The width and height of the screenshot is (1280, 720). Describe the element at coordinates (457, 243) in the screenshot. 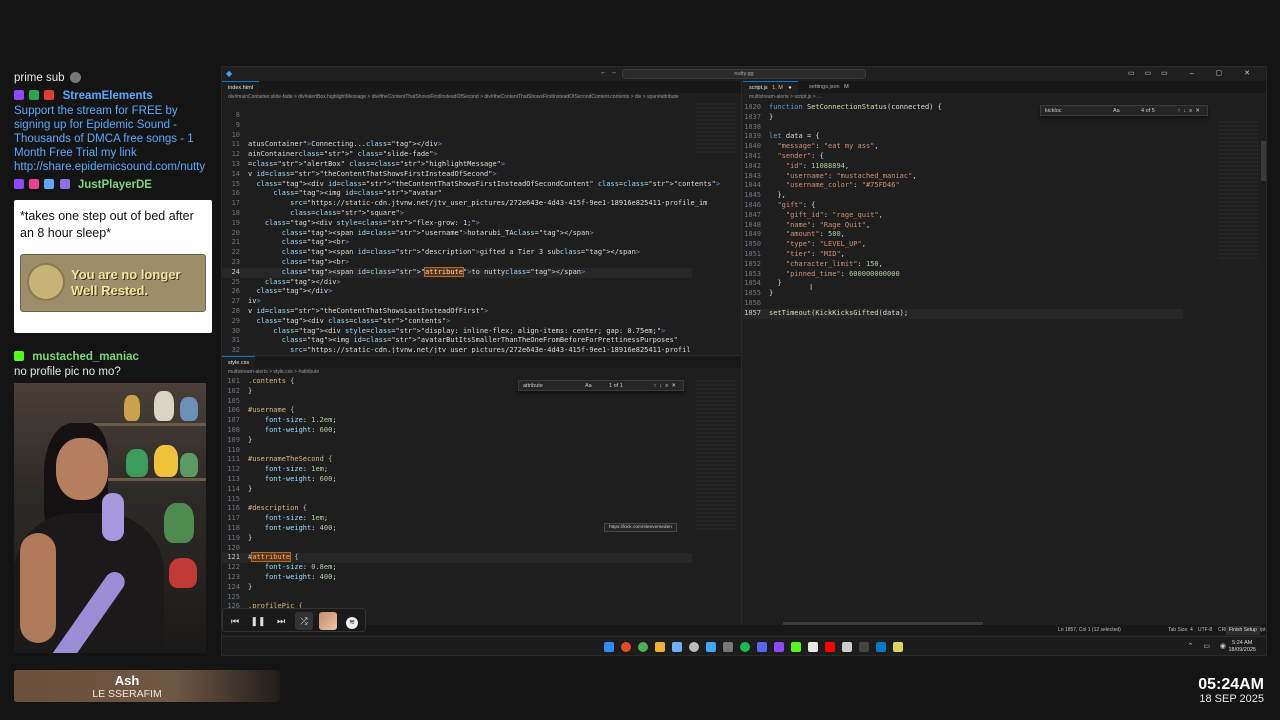

I see `code-line: 21 class="tag"><br>` at that location.